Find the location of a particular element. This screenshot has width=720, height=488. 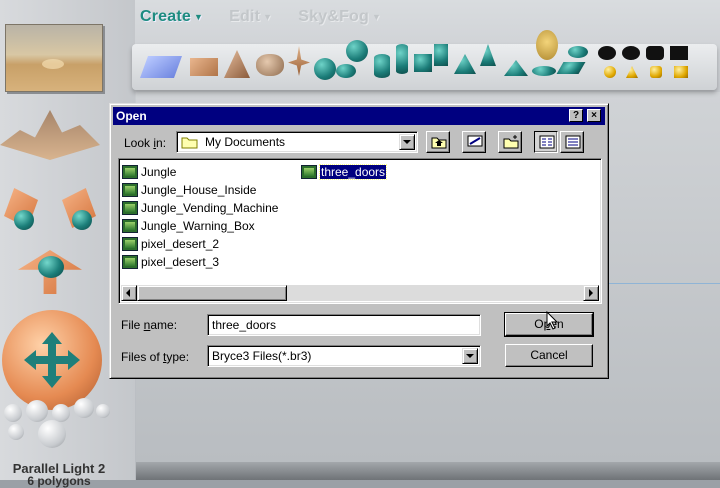

file-item-jungle-warning-box: Jungle_Warning_Box is located at coordinates (188, 225).